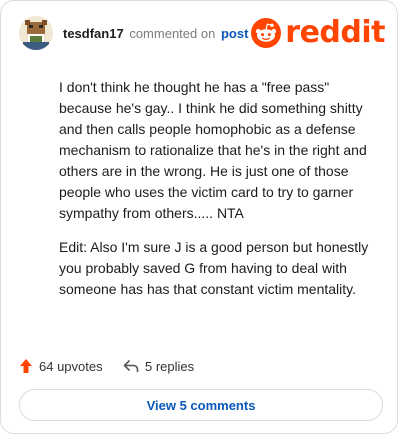  What do you see at coordinates (93, 33) in the screenshot?
I see `username-link: tesdfan17` at bounding box center [93, 33].